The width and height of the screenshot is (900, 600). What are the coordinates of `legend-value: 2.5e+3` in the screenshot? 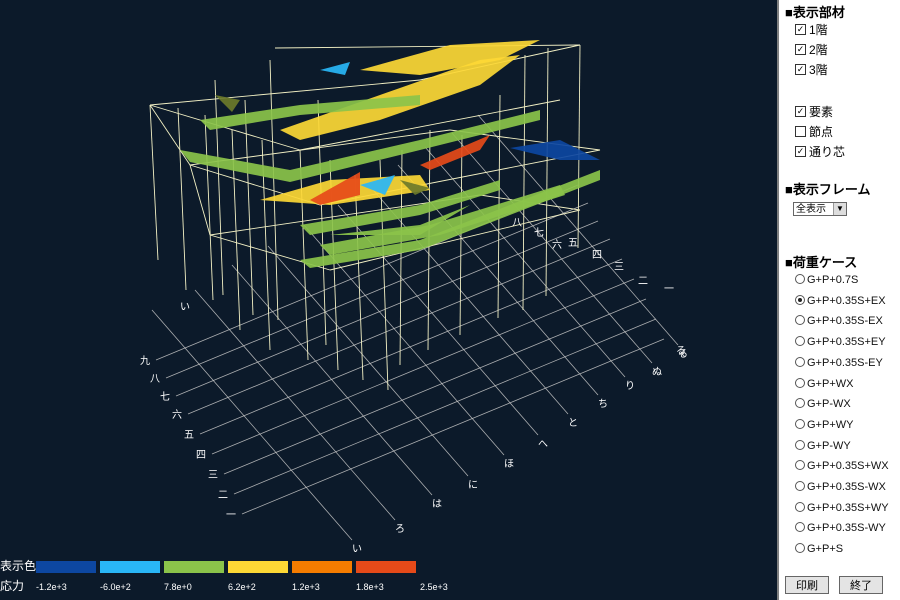 It's located at (434, 587).